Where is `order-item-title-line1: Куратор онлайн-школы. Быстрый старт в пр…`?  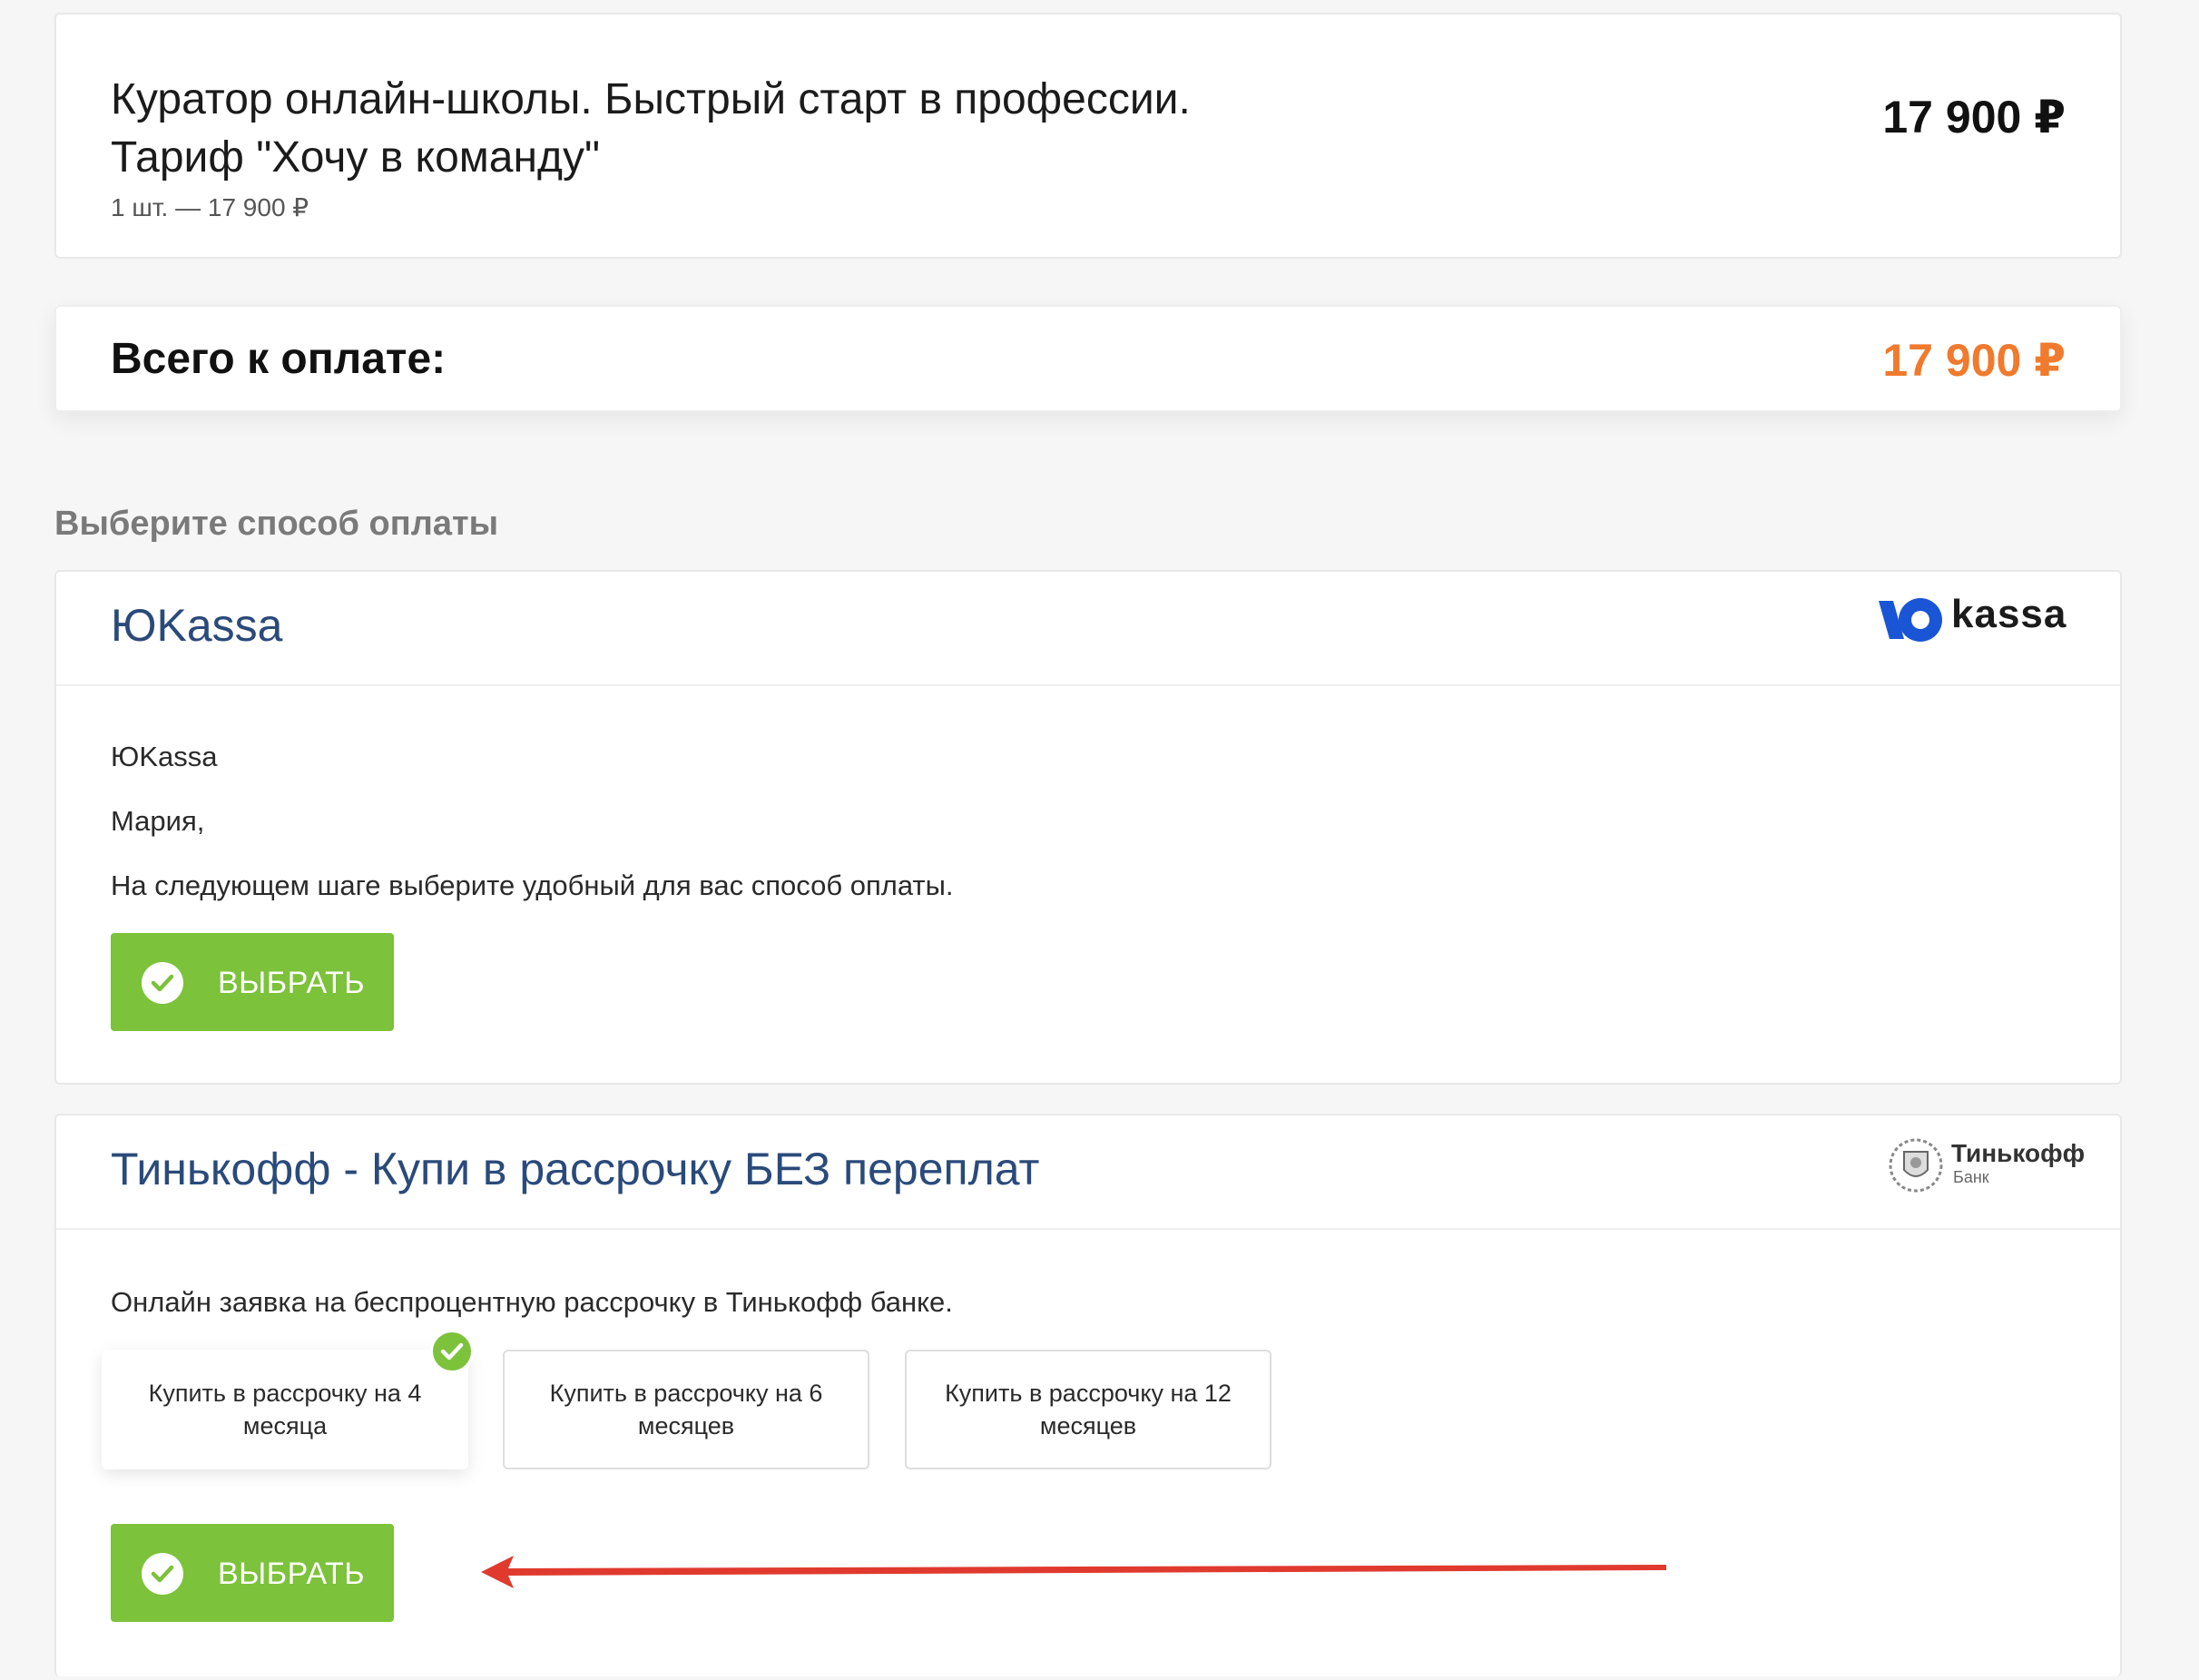
order-item-title-line1: Куратор онлайн-школы. Быстрый старт в пр… is located at coordinates (651, 99).